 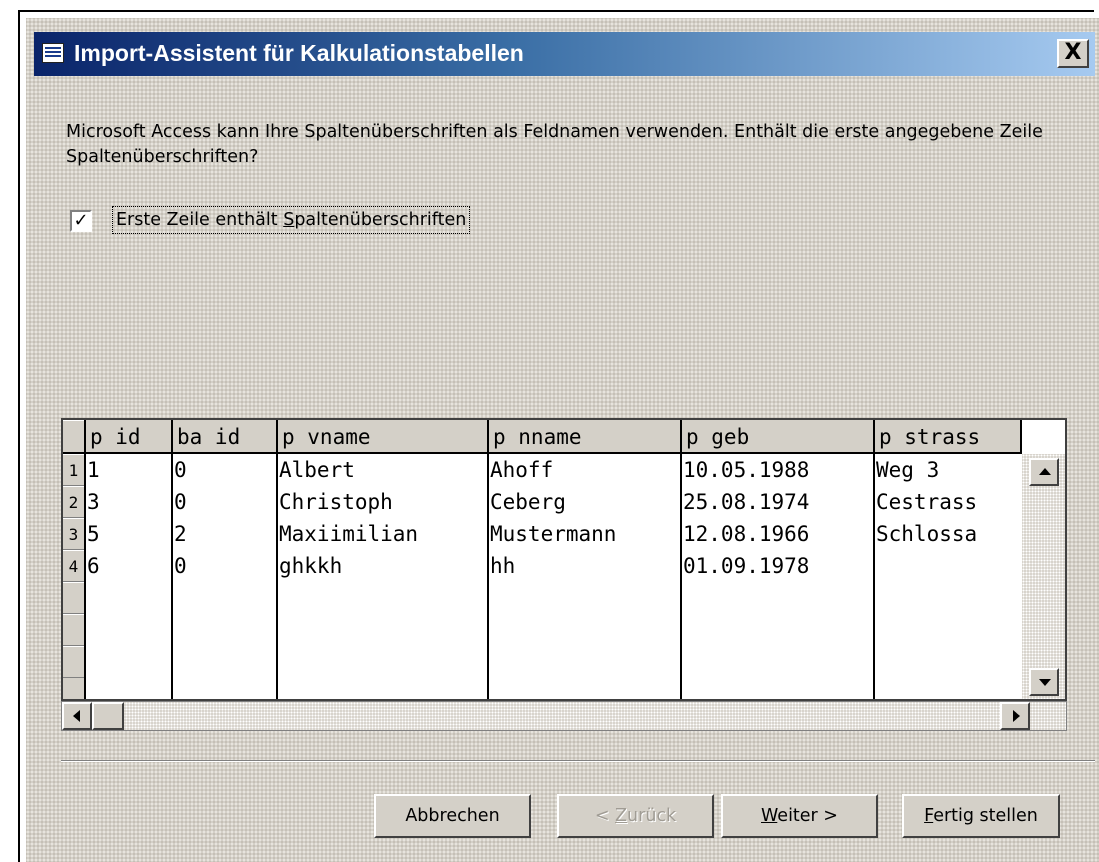 What do you see at coordinates (503, 566) in the screenshot?
I see `table-cell: hh` at bounding box center [503, 566].